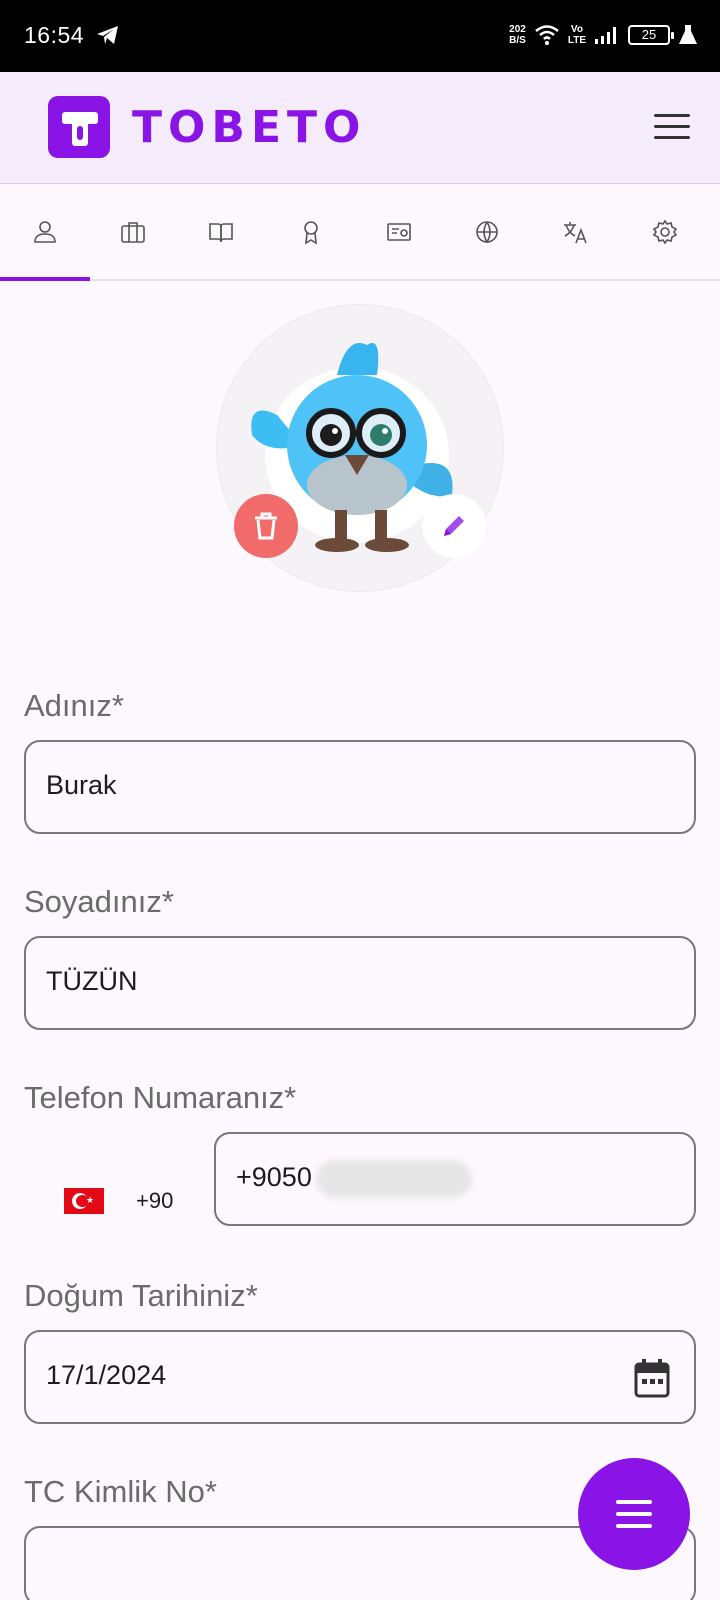 This screenshot has width=720, height=1600. I want to click on tab-personal-info, so click(45, 233).